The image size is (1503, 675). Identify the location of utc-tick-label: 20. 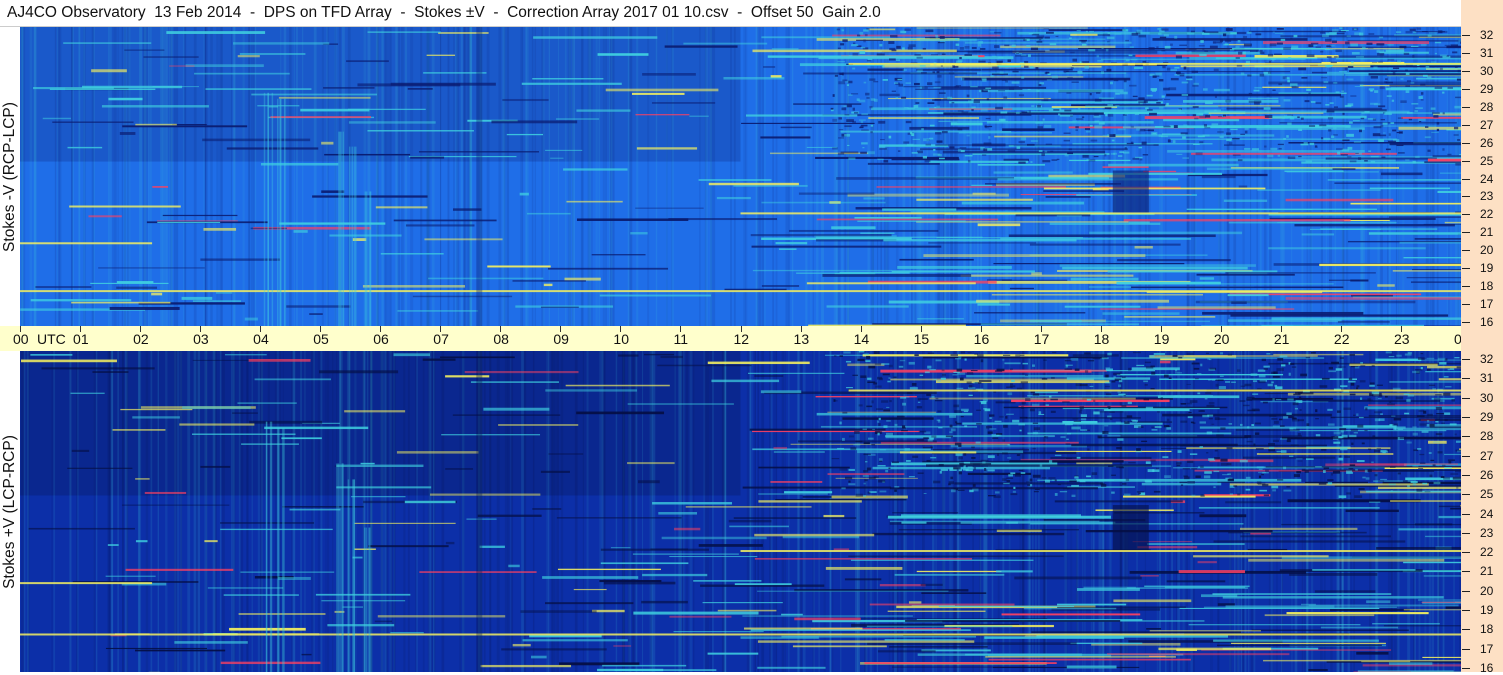
(1222, 339).